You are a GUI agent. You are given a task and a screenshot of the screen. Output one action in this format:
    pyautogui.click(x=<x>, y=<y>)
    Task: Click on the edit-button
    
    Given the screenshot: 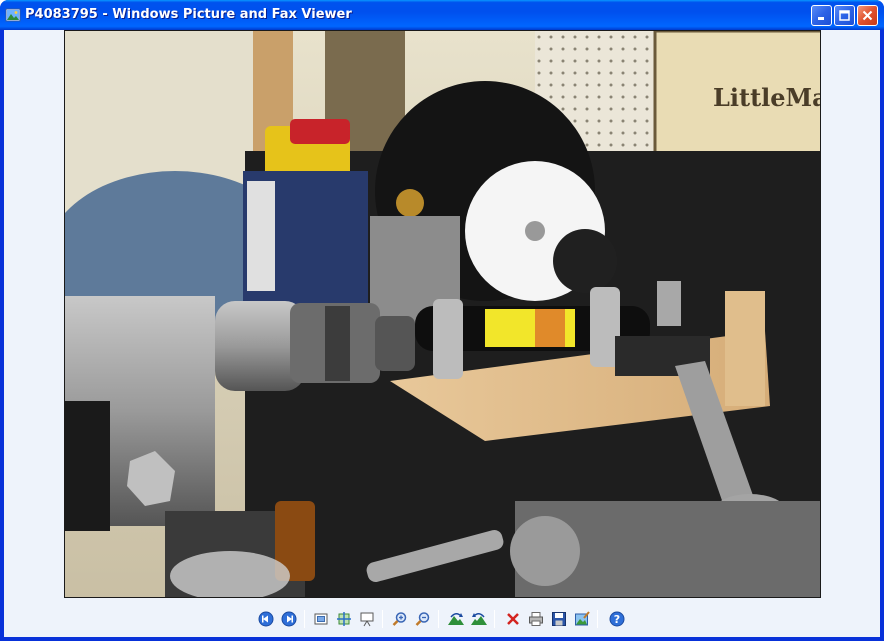 What is the action you would take?
    pyautogui.click(x=582, y=619)
    